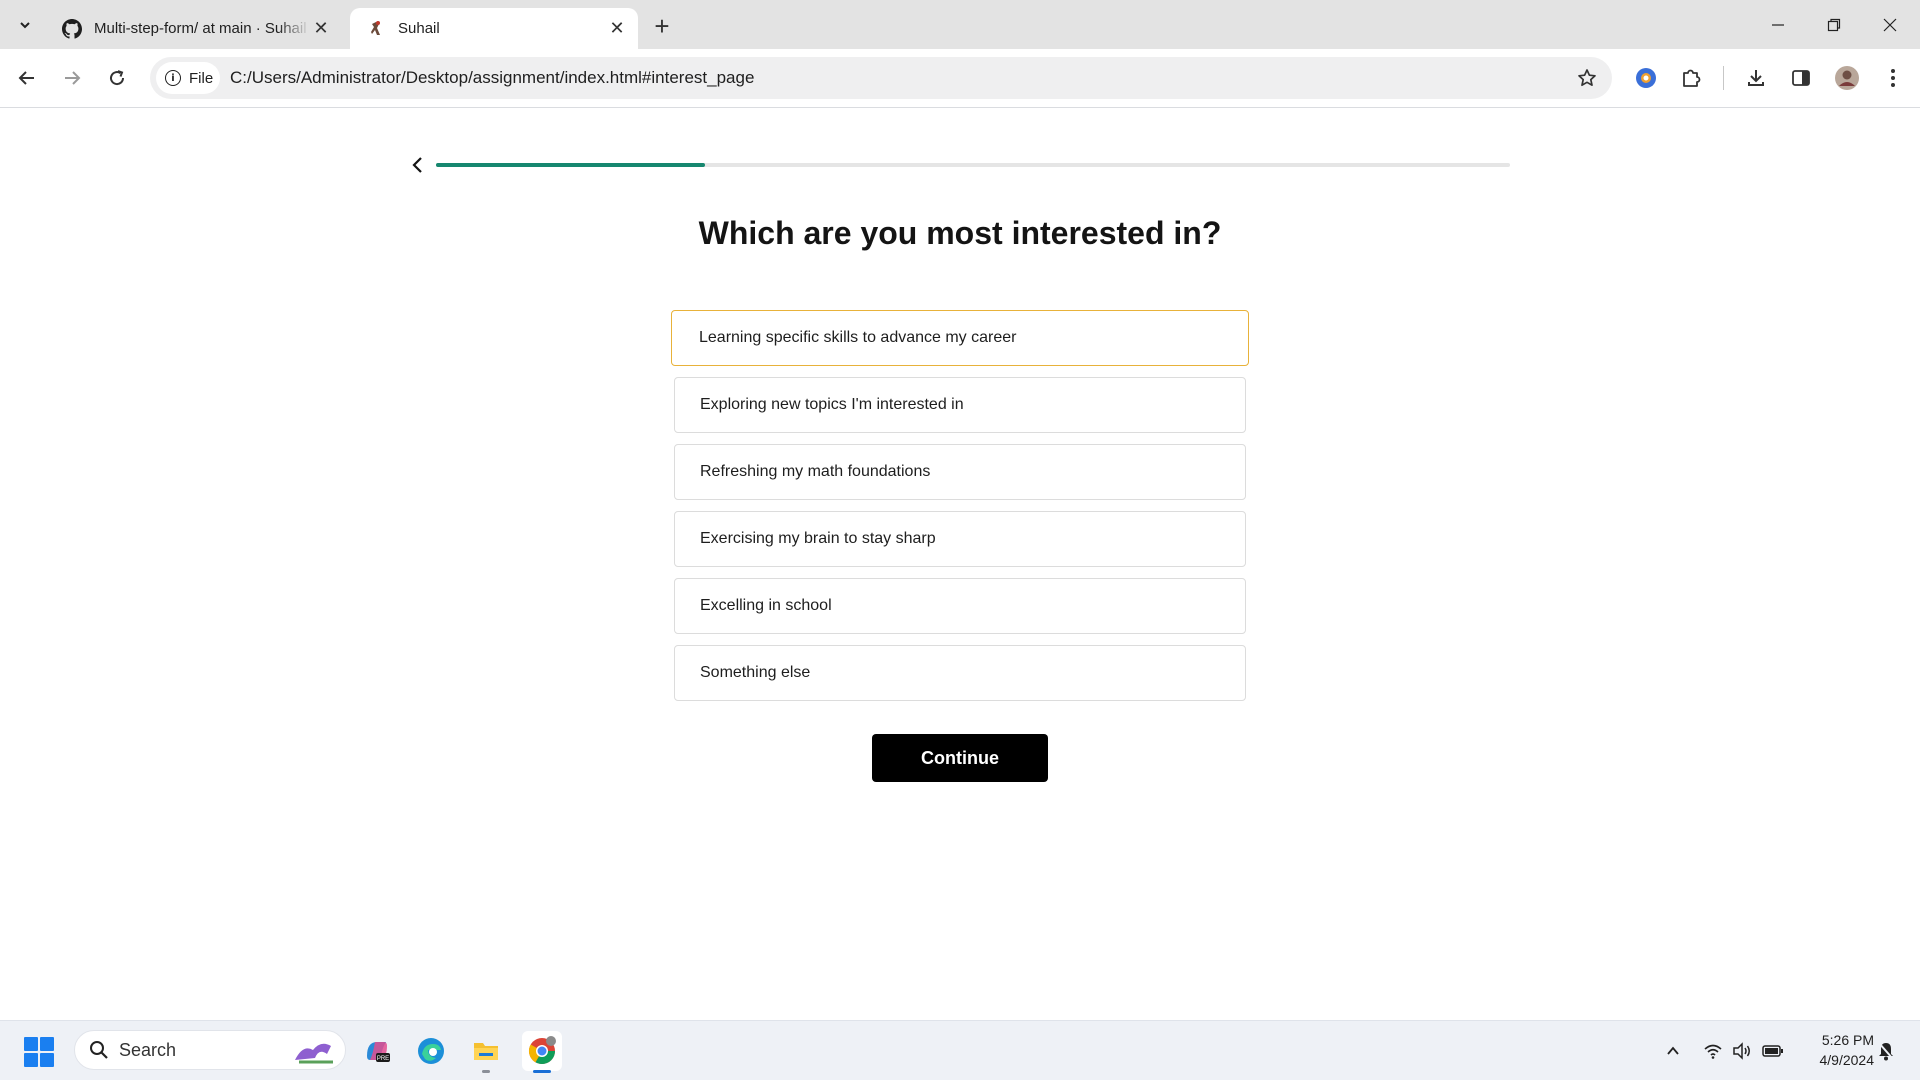 The width and height of the screenshot is (1920, 1080). What do you see at coordinates (31, 1044) in the screenshot?
I see `windows-logo-icon` at bounding box center [31, 1044].